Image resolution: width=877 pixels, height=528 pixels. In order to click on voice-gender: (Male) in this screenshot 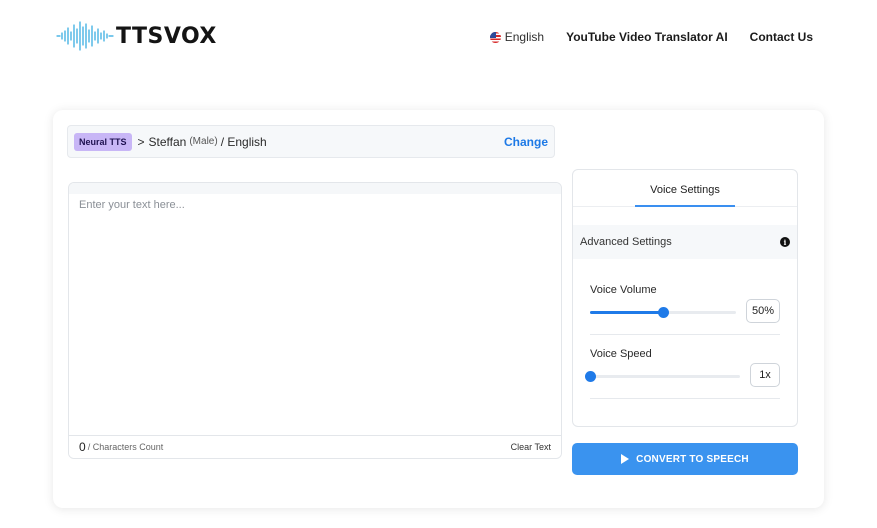, I will do `click(203, 141)`.